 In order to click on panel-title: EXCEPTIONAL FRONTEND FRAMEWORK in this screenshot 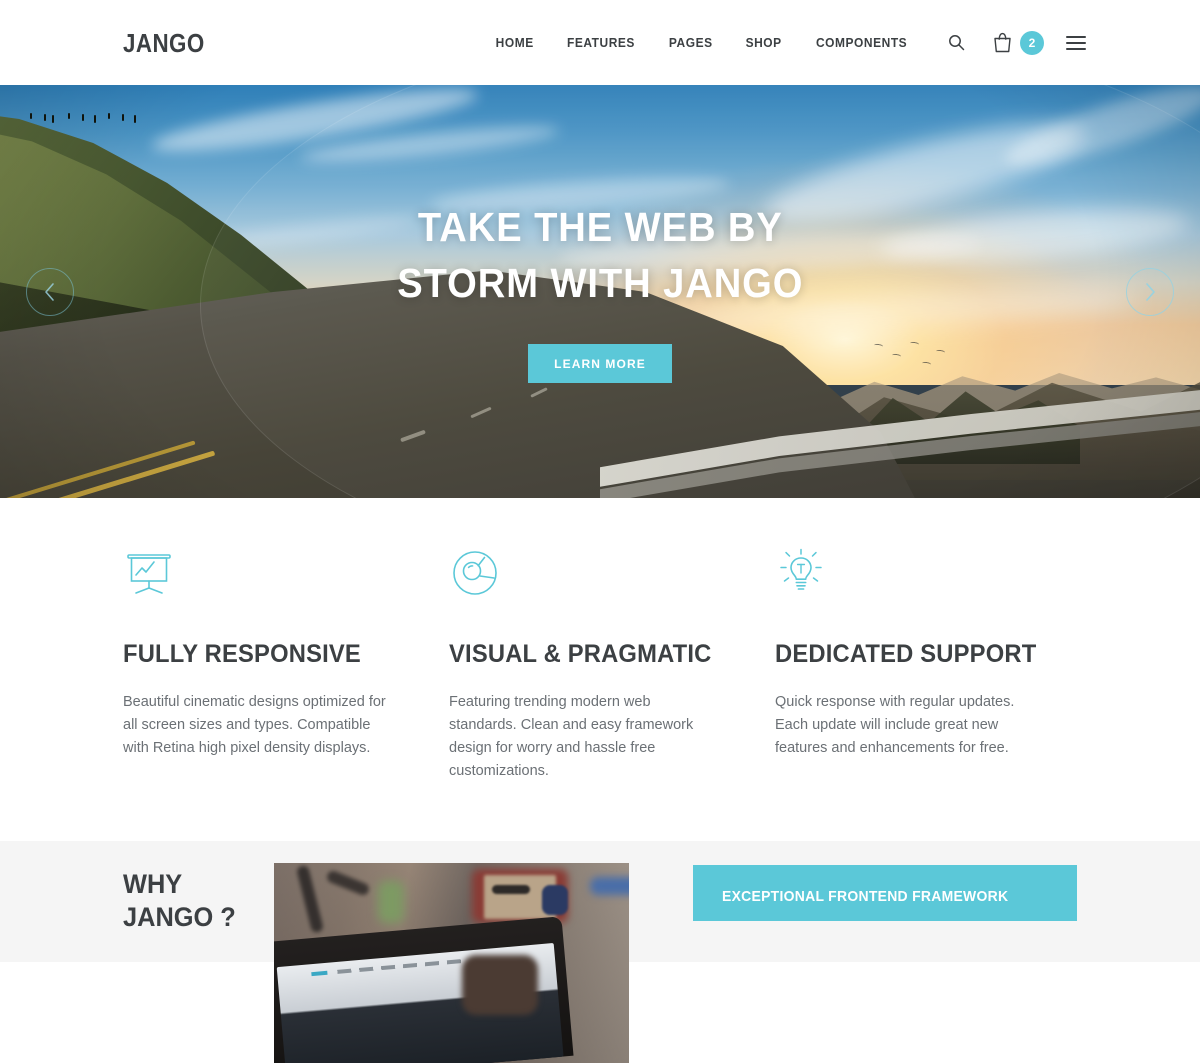, I will do `click(865, 896)`.